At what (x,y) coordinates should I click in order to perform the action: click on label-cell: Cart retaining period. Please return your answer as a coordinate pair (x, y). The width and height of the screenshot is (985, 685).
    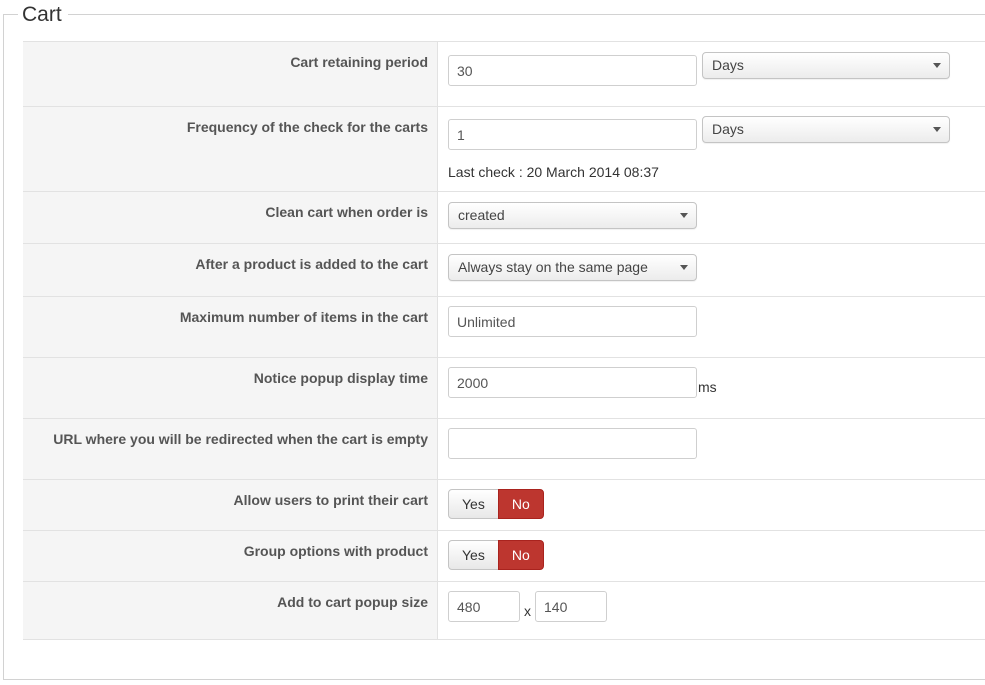
    Looking at the image, I should click on (230, 74).